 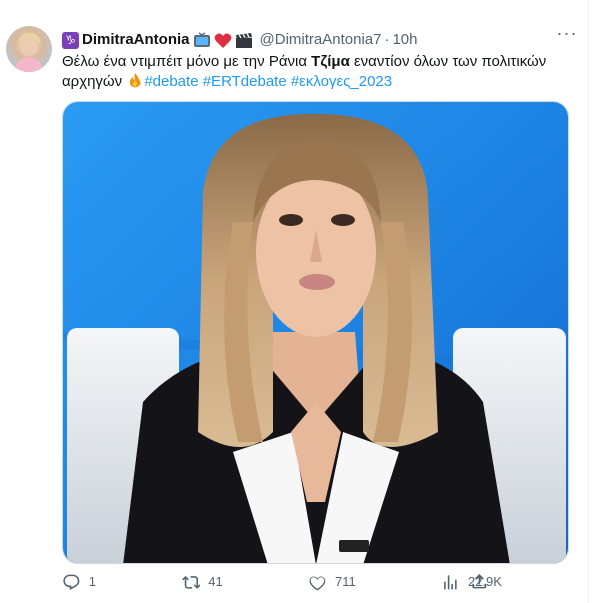 I want to click on reply-icon, so click(x=71, y=582).